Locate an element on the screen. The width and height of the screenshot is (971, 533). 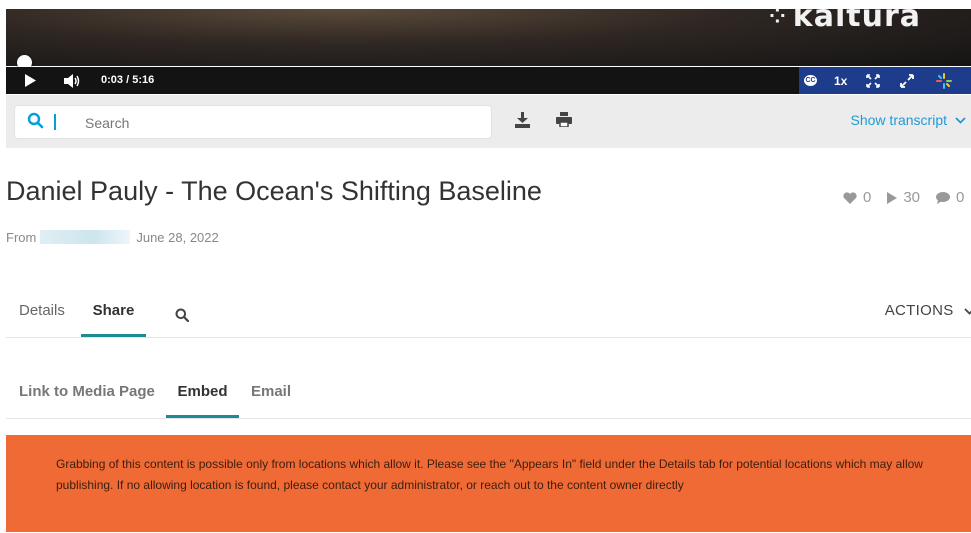
tab-email: Email is located at coordinates (271, 399).